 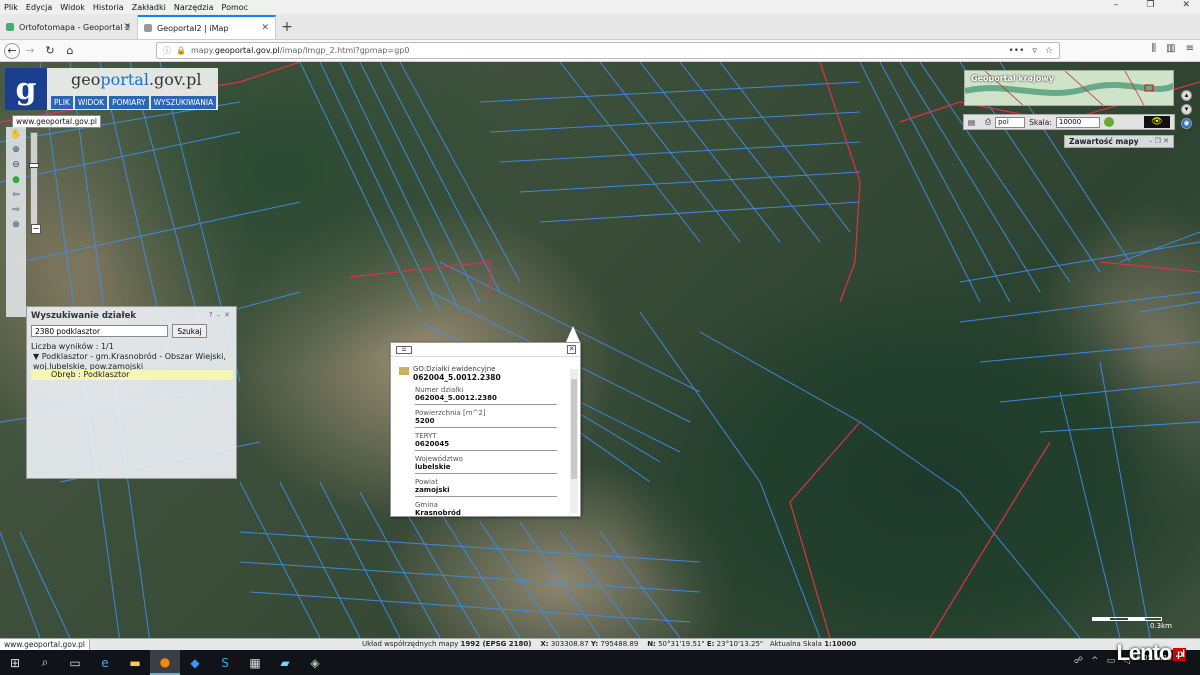 I want to click on home-icon: ⌂, so click(x=70, y=51).